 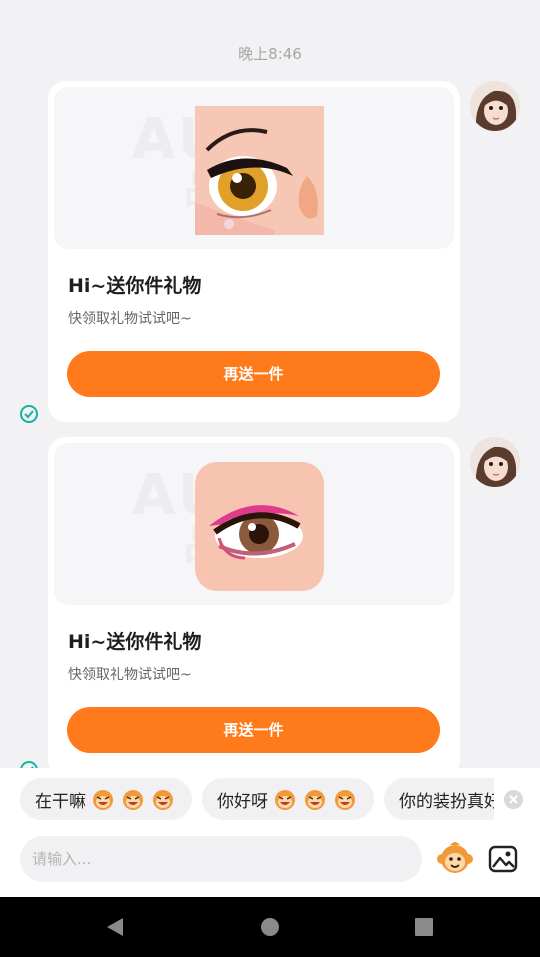 I want to click on quick-reply-label: 你好呀, so click(x=242, y=801).